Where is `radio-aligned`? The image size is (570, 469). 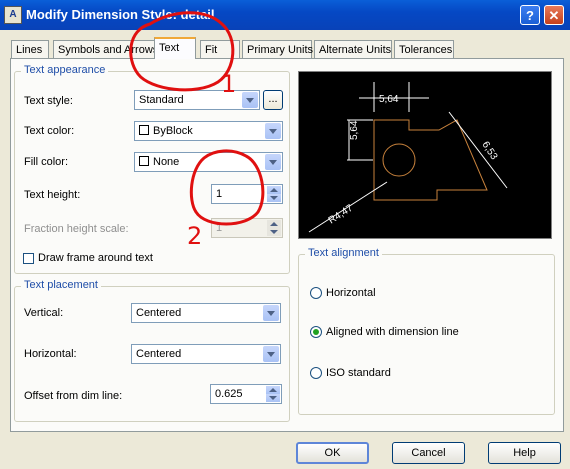
radio-aligned is located at coordinates (316, 332).